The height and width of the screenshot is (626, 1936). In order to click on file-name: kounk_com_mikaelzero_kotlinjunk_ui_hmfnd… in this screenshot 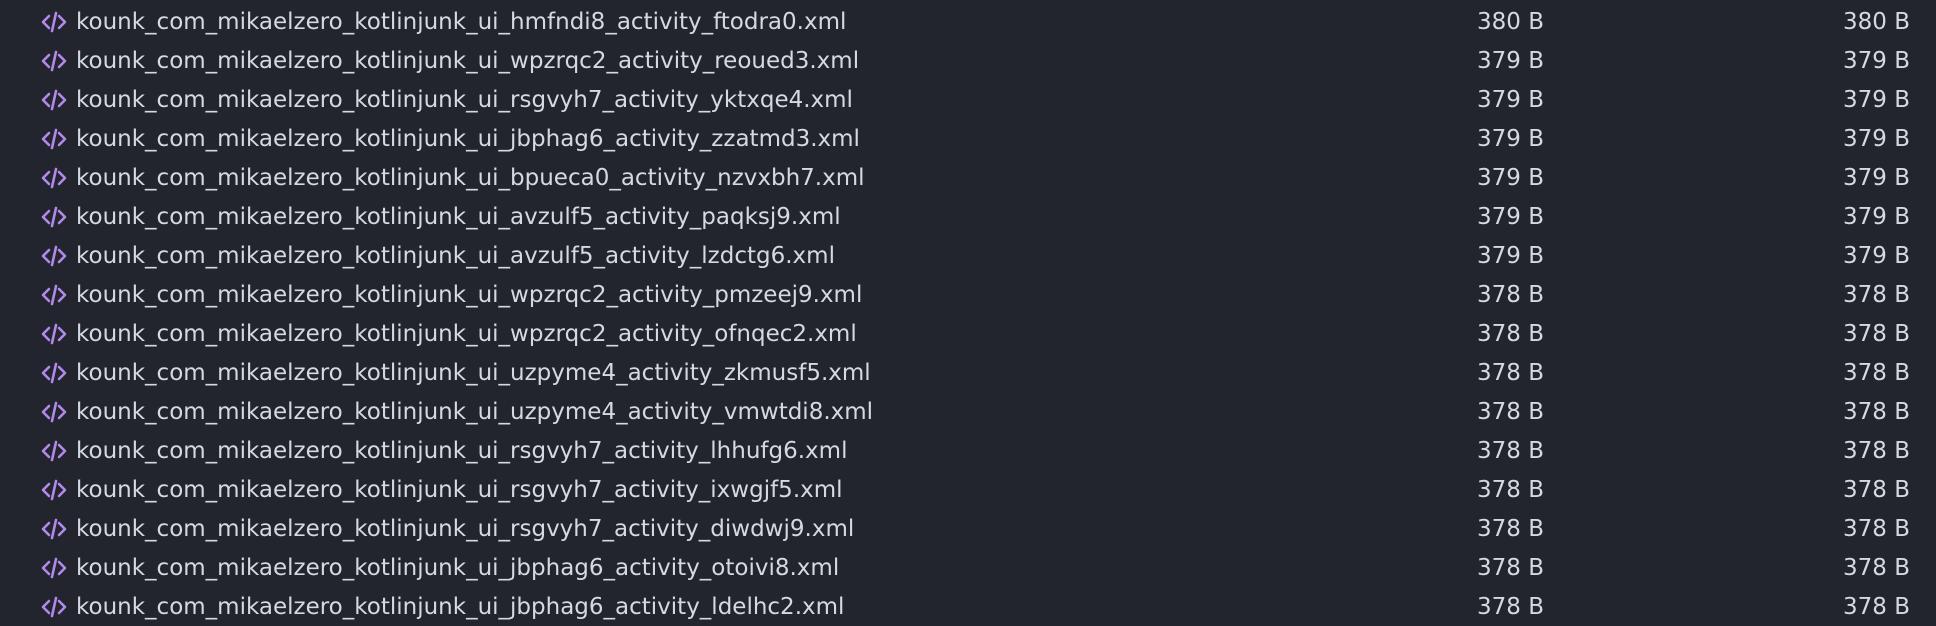, I will do `click(461, 22)`.